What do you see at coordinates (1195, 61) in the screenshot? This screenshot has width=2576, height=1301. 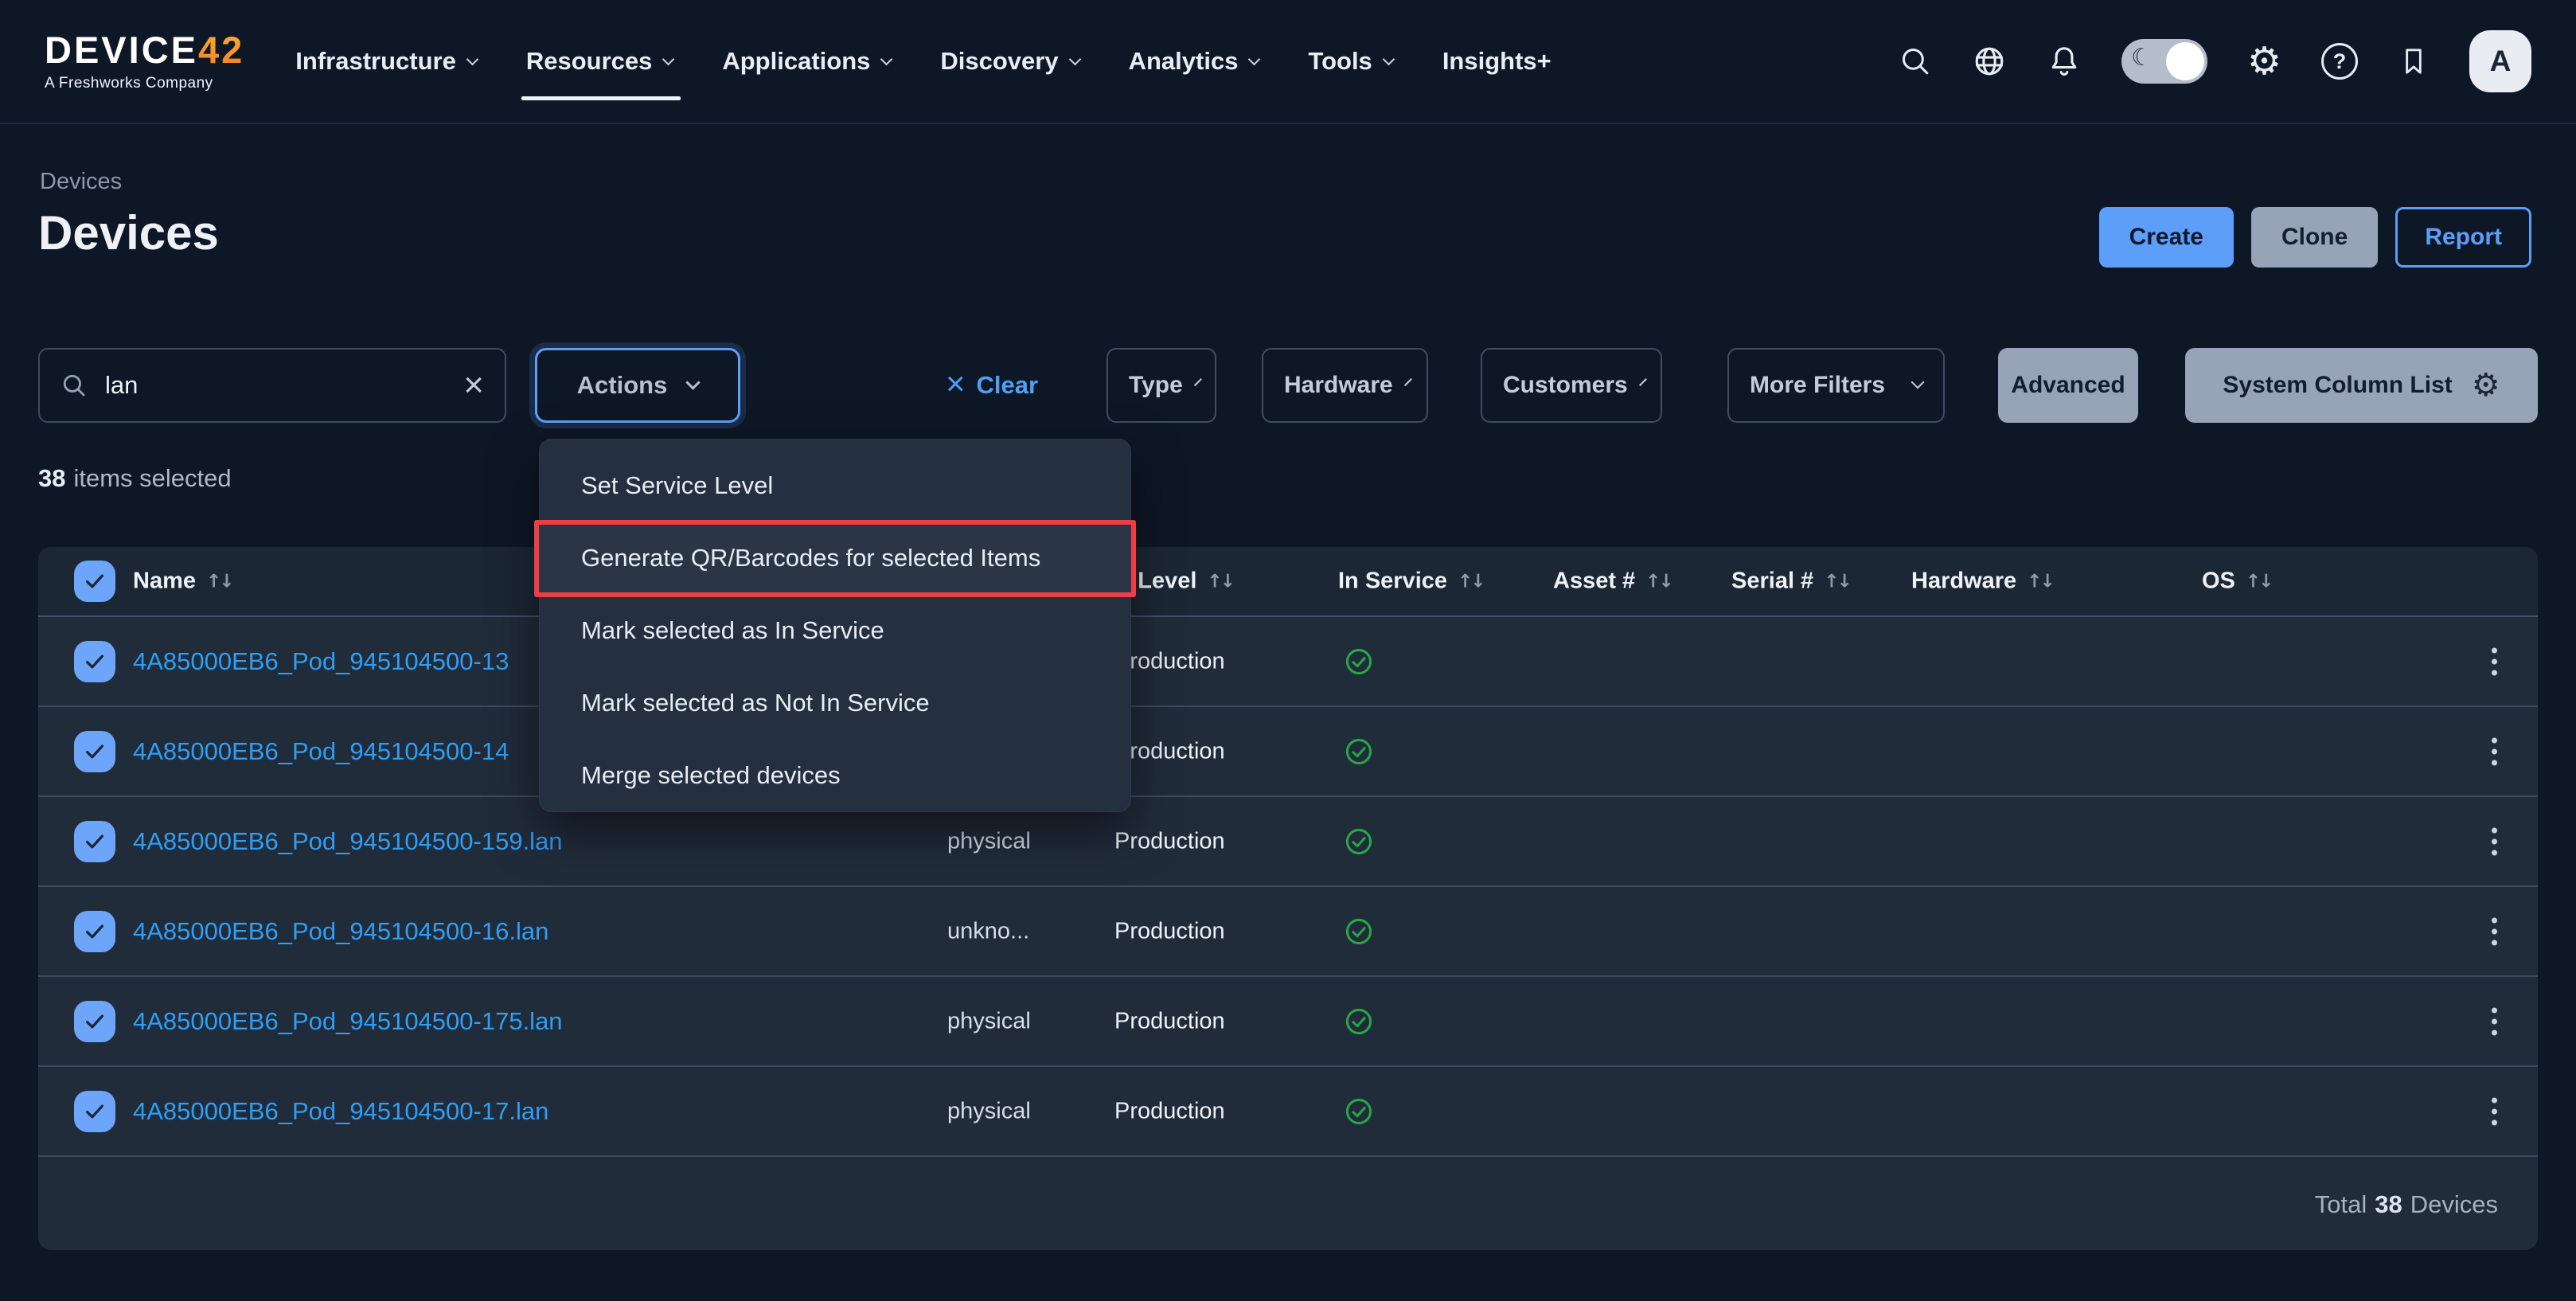 I see `nav-item-analytics: Analytics` at bounding box center [1195, 61].